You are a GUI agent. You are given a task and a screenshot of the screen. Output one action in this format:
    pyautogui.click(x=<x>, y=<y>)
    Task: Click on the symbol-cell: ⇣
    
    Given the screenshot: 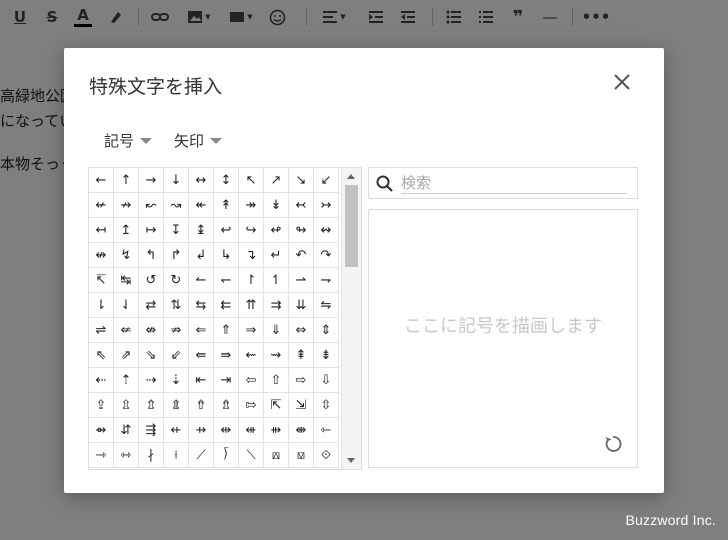 What is the action you would take?
    pyautogui.click(x=176, y=380)
    